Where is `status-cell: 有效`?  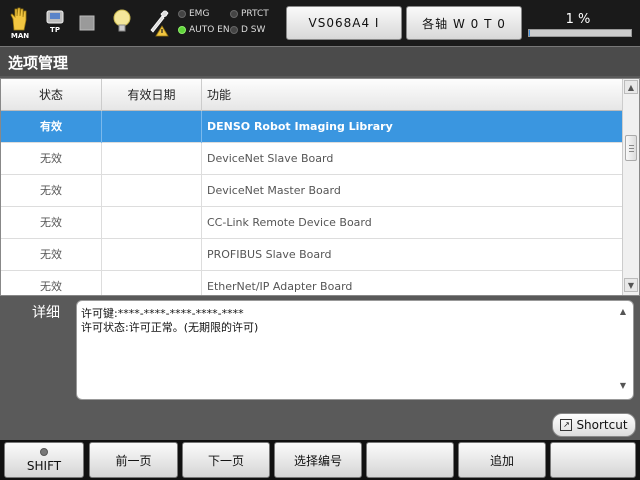
status-cell: 有效 is located at coordinates (51, 126).